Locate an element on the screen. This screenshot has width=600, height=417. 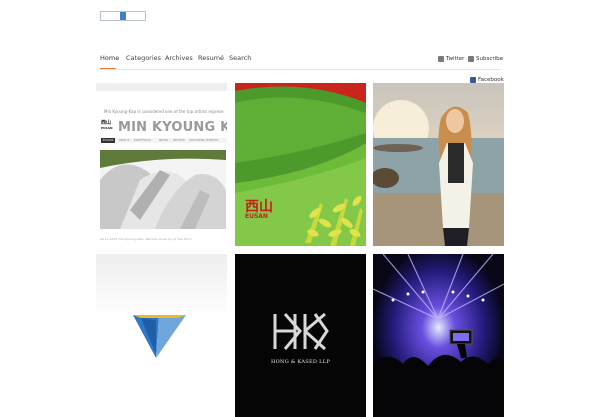
portfolio-tile-triangle-logo is located at coordinates (161, 335).